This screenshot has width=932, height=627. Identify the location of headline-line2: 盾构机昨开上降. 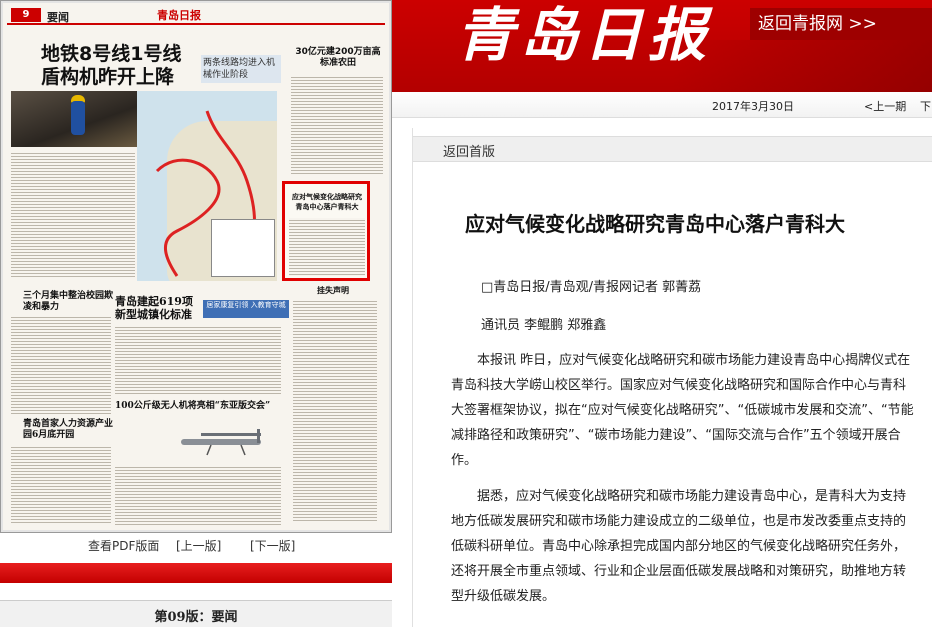
(108, 77).